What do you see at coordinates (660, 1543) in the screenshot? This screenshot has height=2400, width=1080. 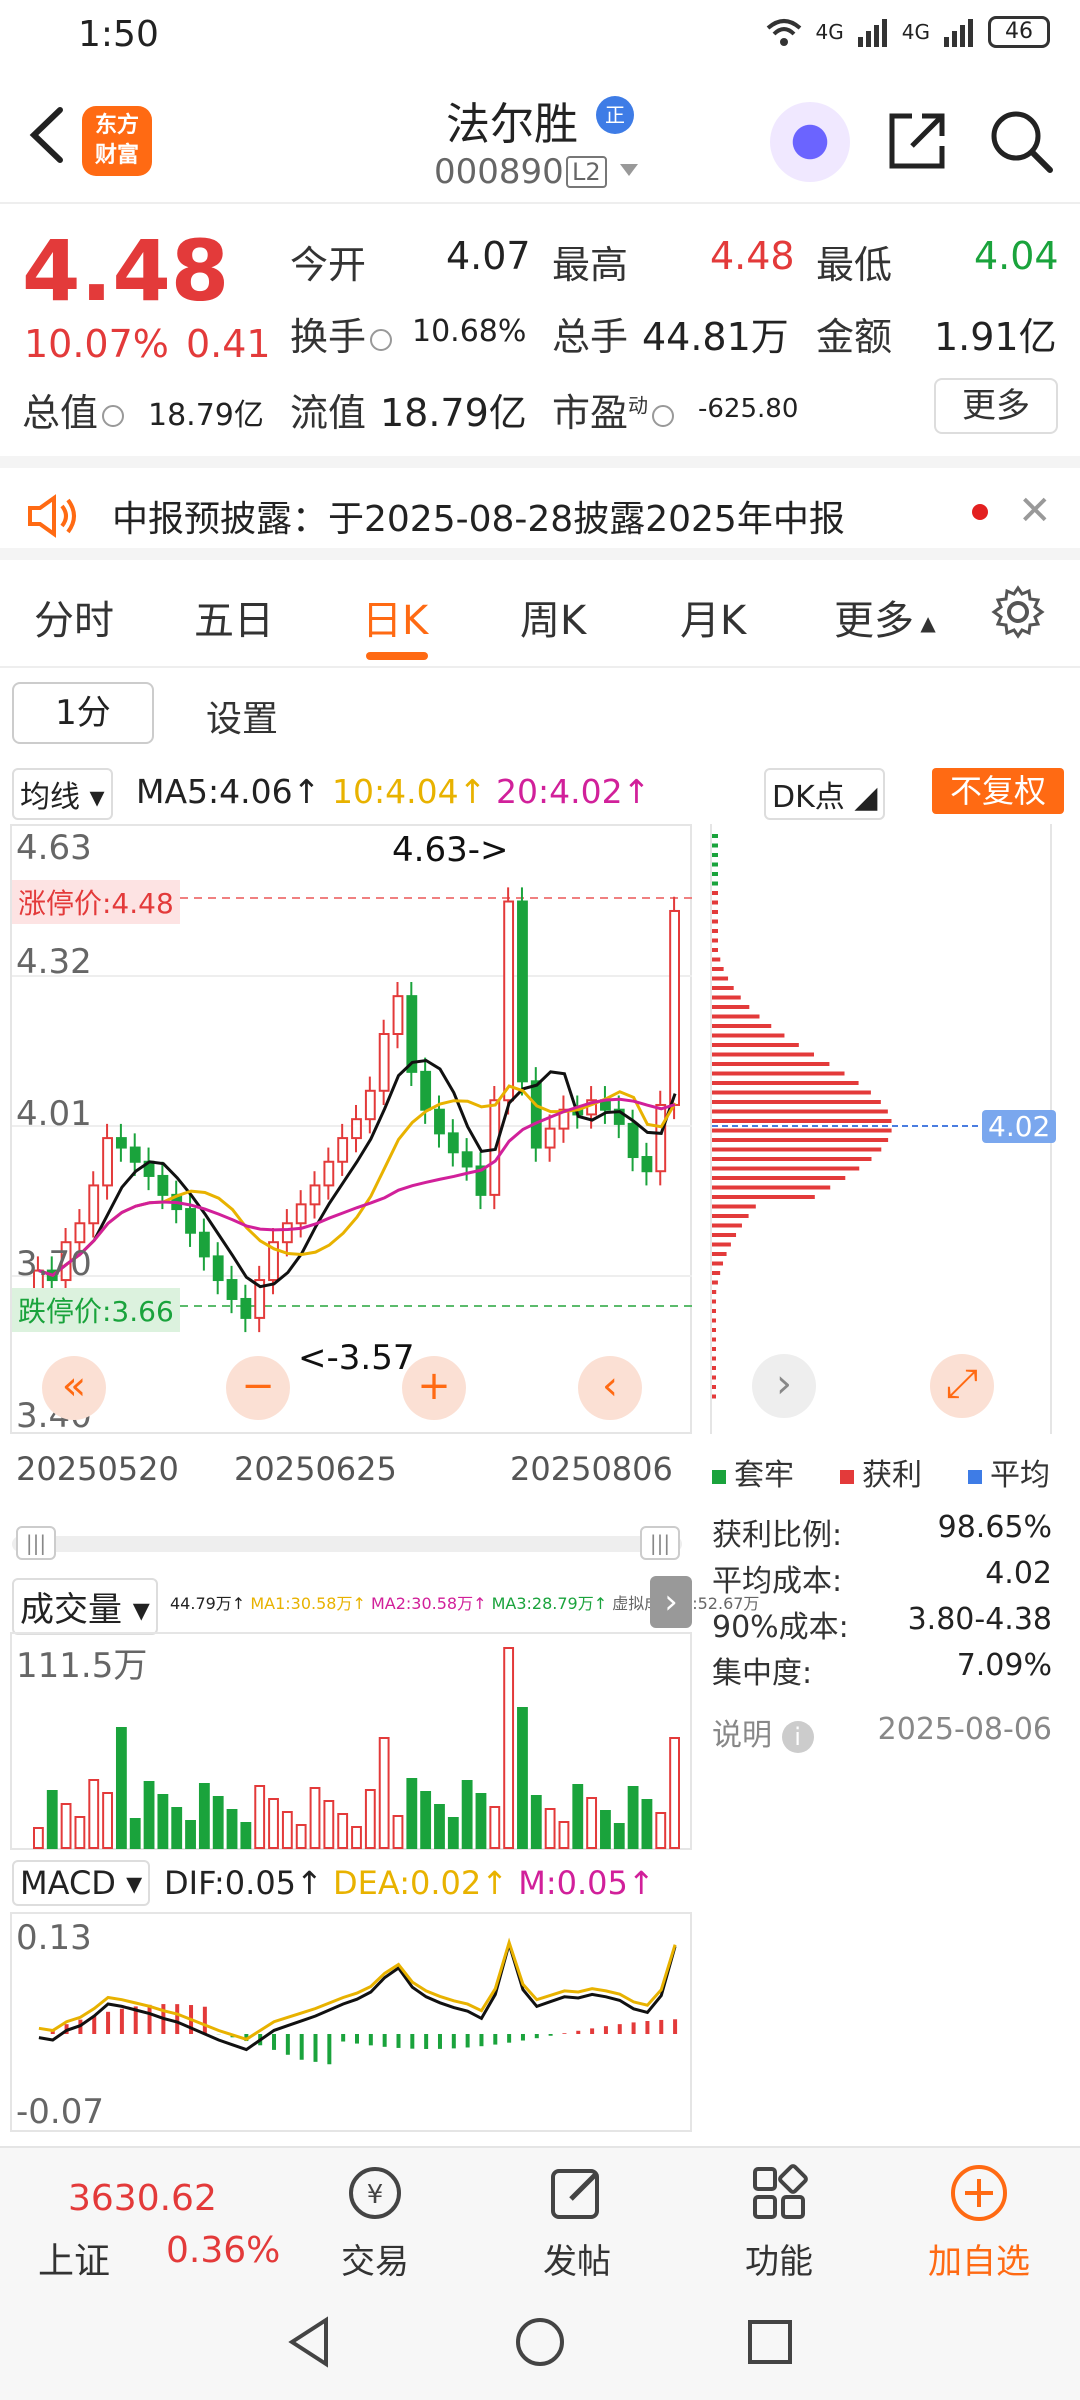 I see `range-handle-right: |||` at bounding box center [660, 1543].